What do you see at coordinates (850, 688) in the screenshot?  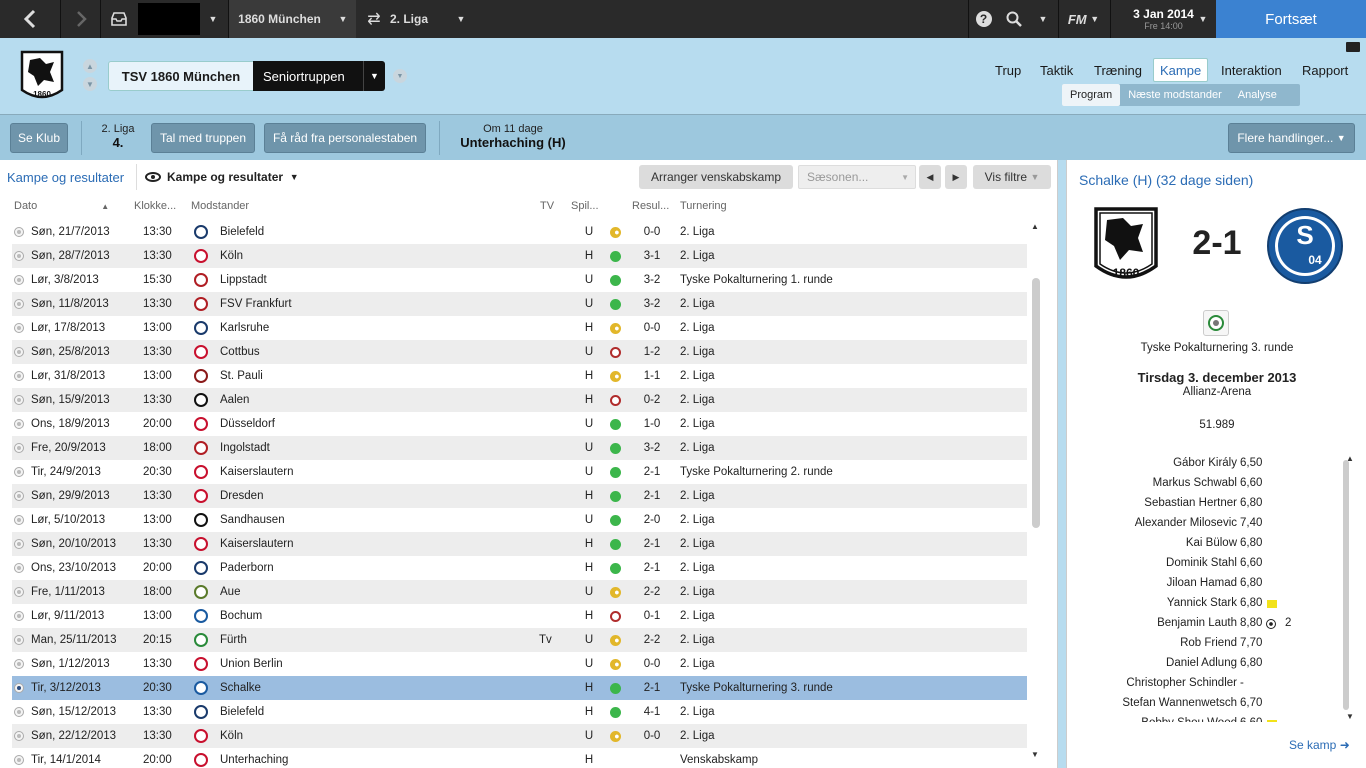 I see `competition: Tyske Pokalturnering 3. runde` at bounding box center [850, 688].